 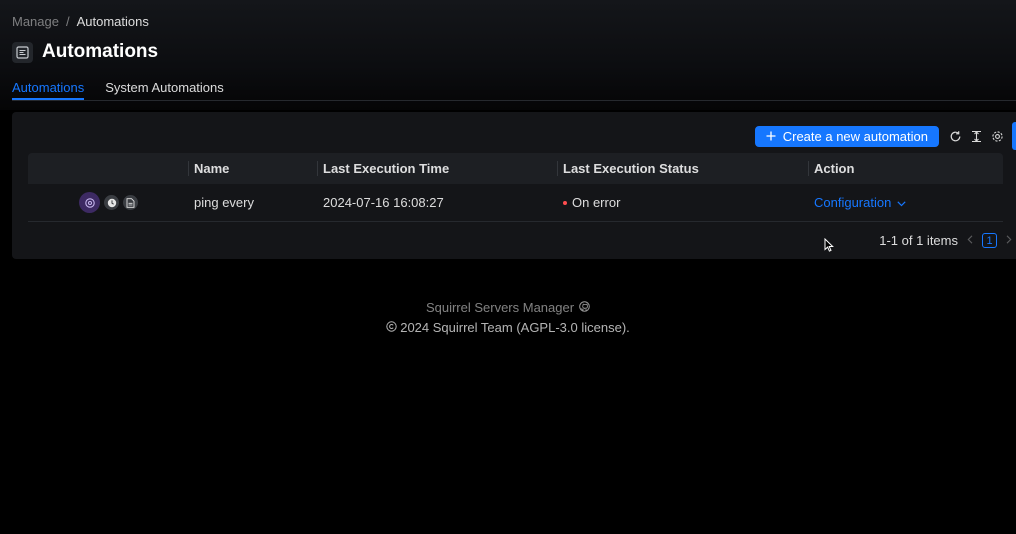 I want to click on column-header-last-execution-status: Last Execution Status, so click(x=682, y=168).